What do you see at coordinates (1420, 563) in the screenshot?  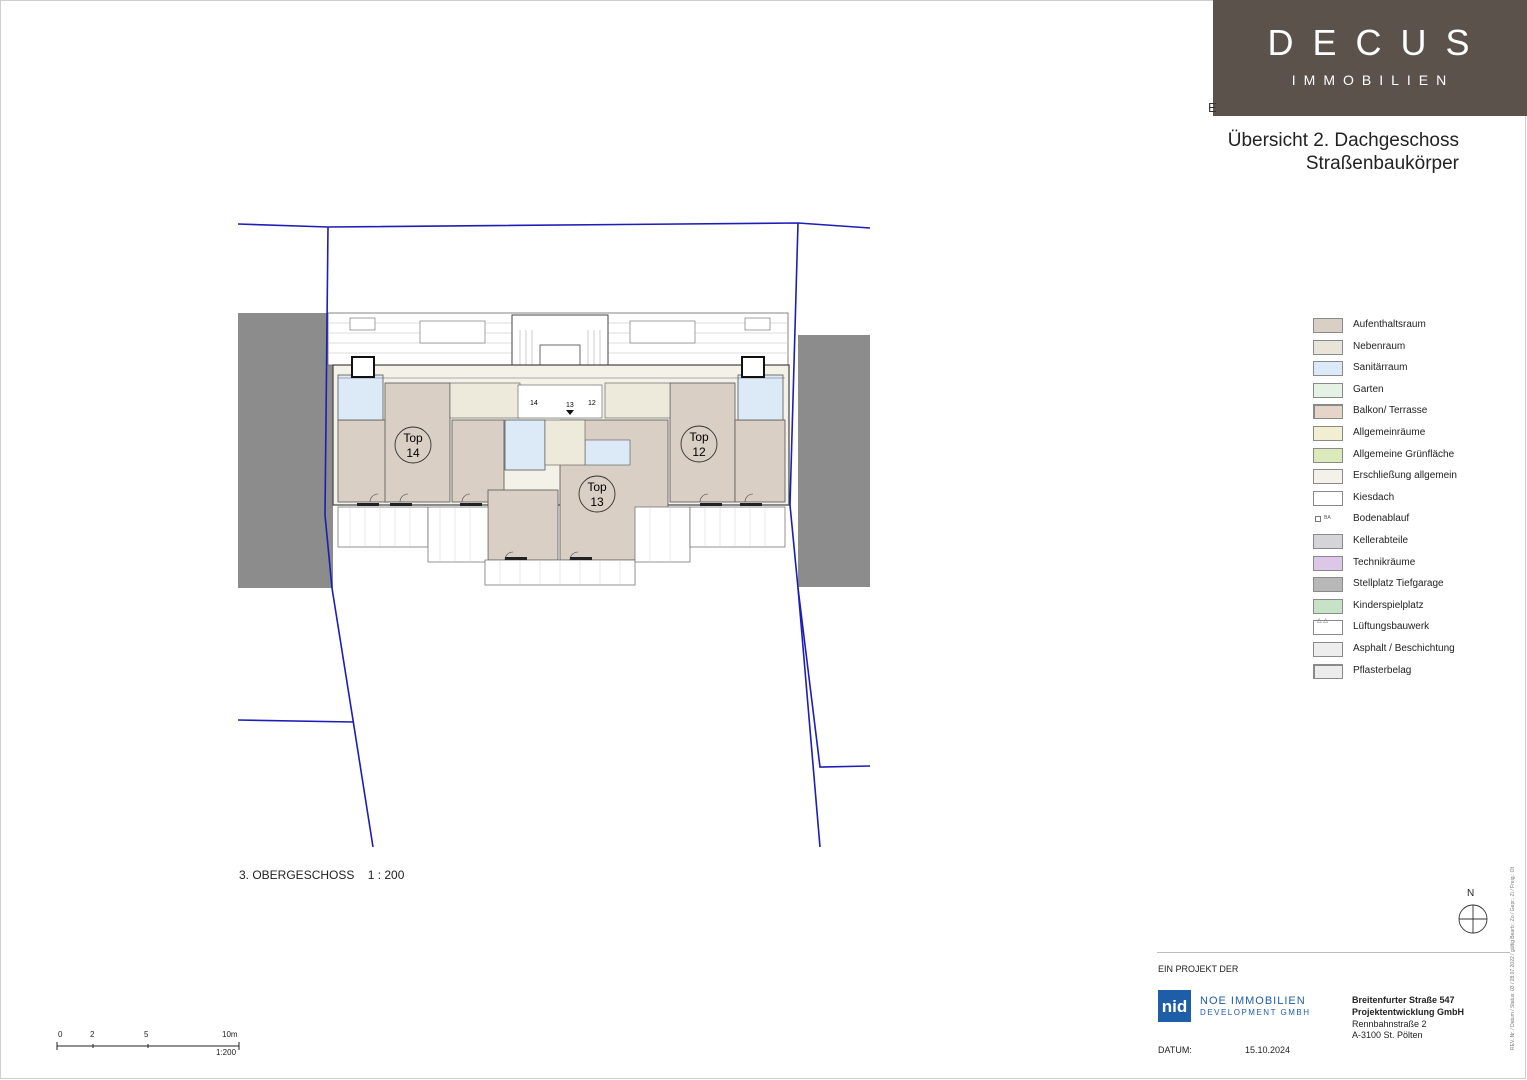 I see `legend-item: Technikräume` at bounding box center [1420, 563].